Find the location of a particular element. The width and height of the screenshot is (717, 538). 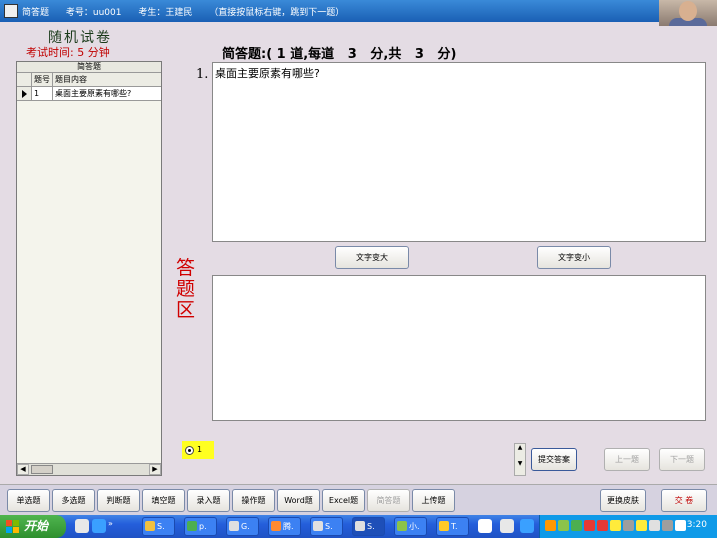

app-titlebar: 简答题 考号：uu001 考生：王建民 （直接按鼠标右键，跳到下一题） is located at coordinates (358, 11).